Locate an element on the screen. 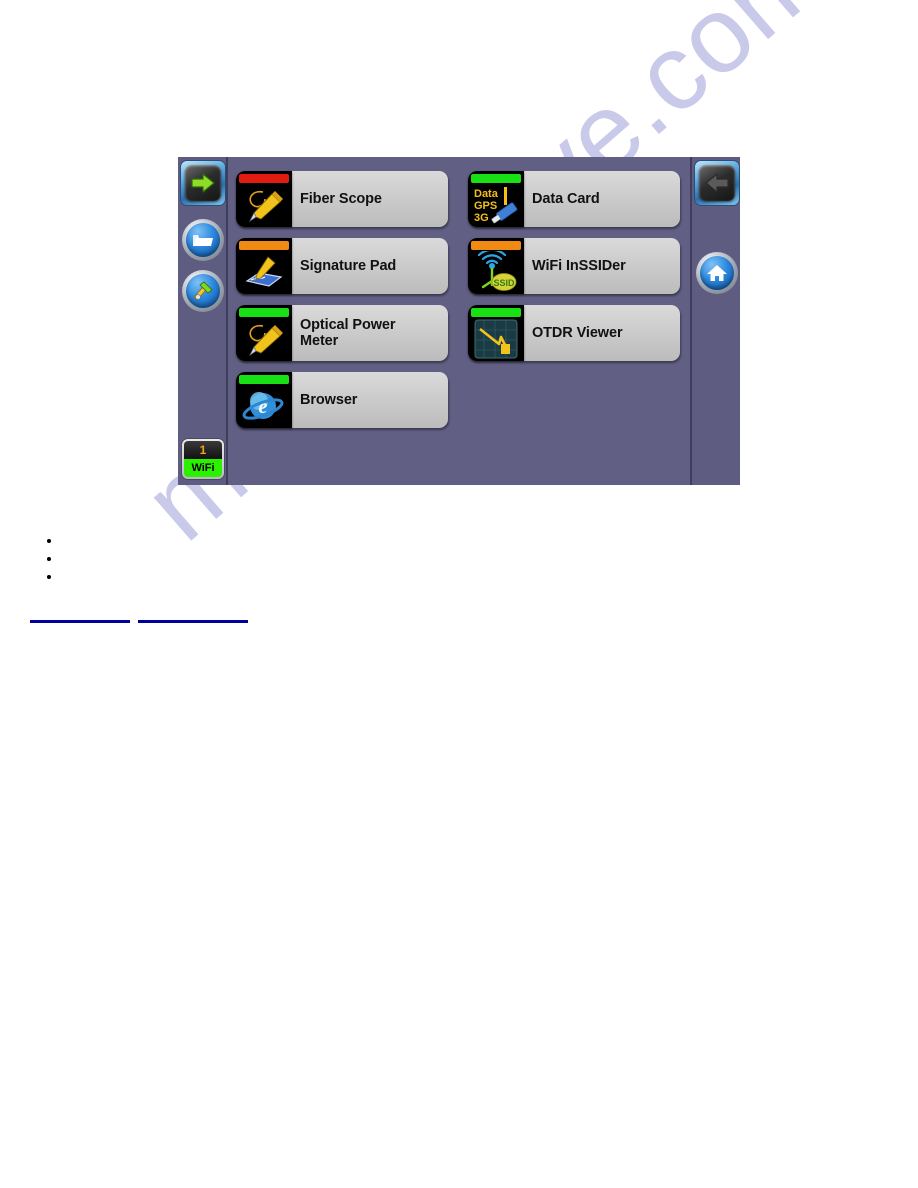  app-label: Optical Power Meter is located at coordinates (348, 332).